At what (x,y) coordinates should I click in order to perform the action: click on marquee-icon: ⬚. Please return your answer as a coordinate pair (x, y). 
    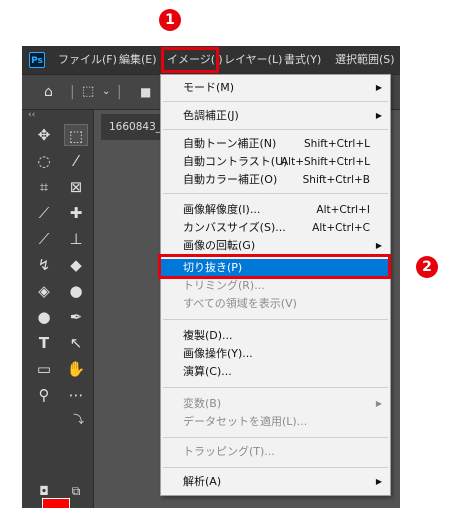
    Looking at the image, I should click on (88, 92).